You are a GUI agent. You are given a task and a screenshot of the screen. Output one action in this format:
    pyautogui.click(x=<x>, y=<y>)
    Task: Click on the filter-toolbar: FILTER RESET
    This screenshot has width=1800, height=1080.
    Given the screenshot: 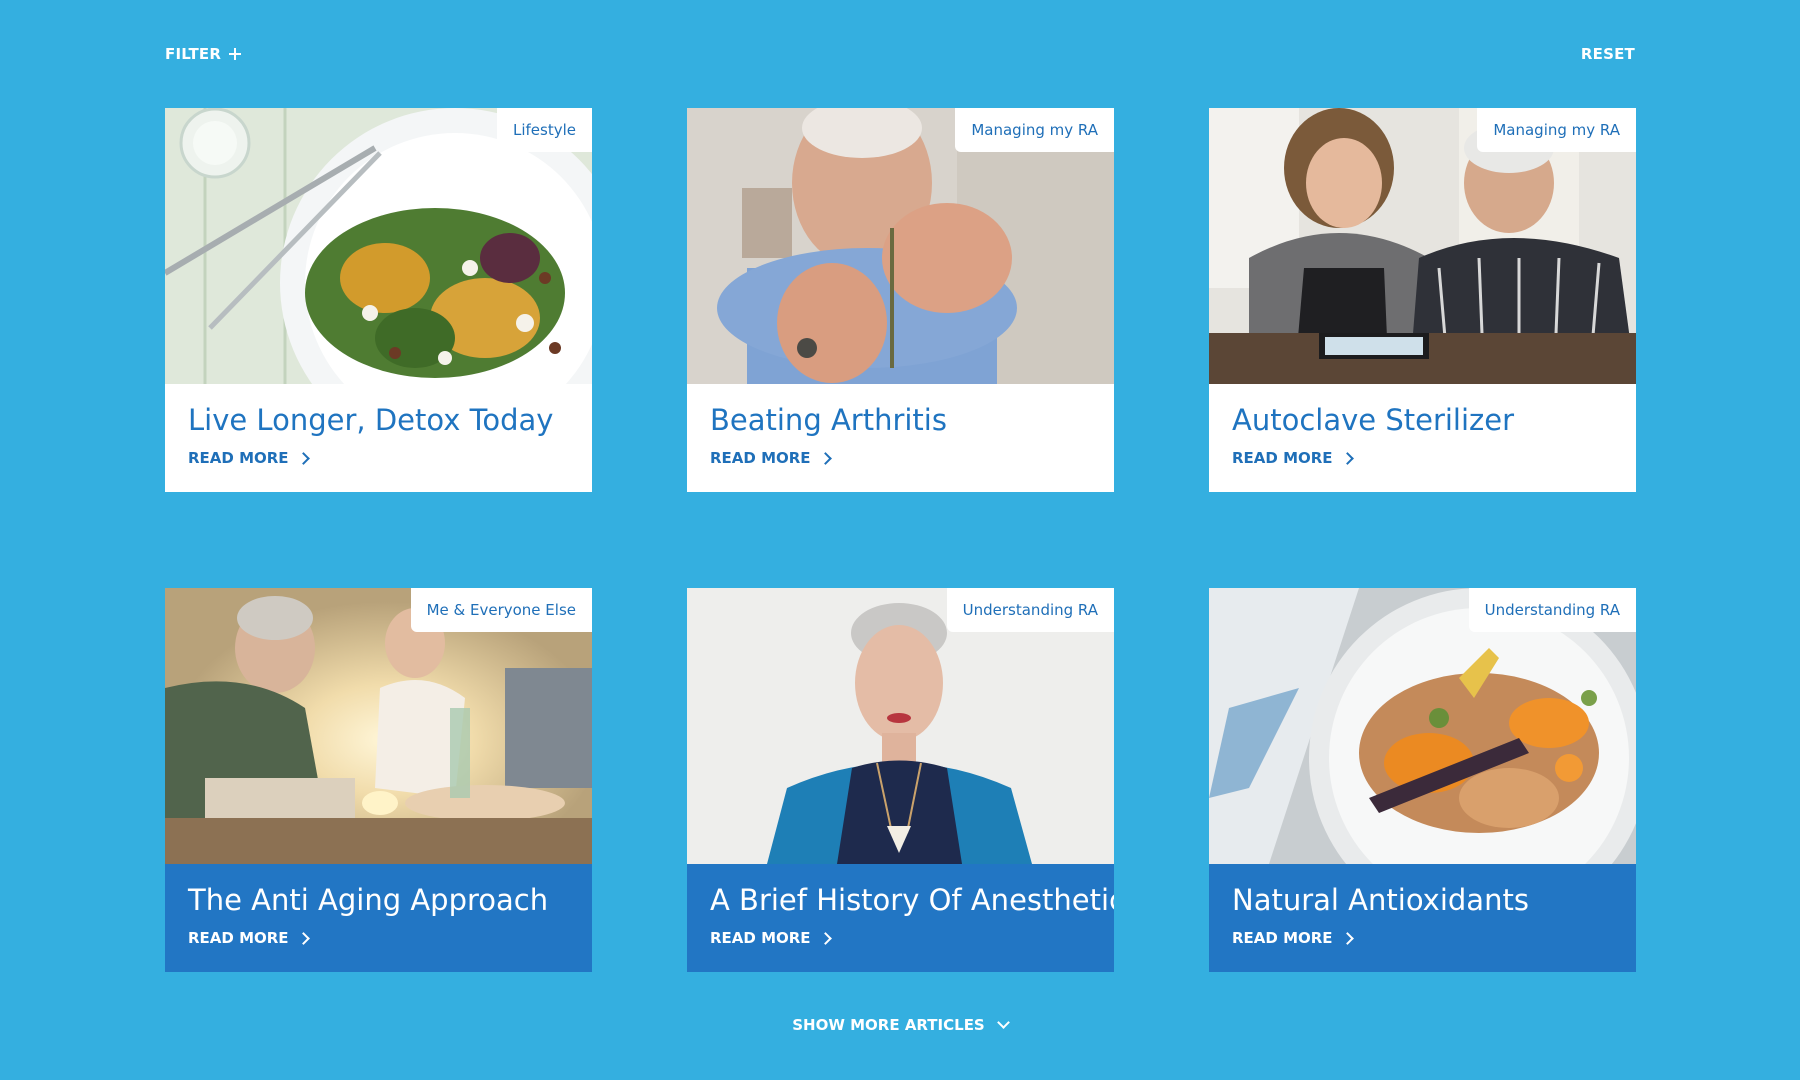 What is the action you would take?
    pyautogui.click(x=900, y=54)
    